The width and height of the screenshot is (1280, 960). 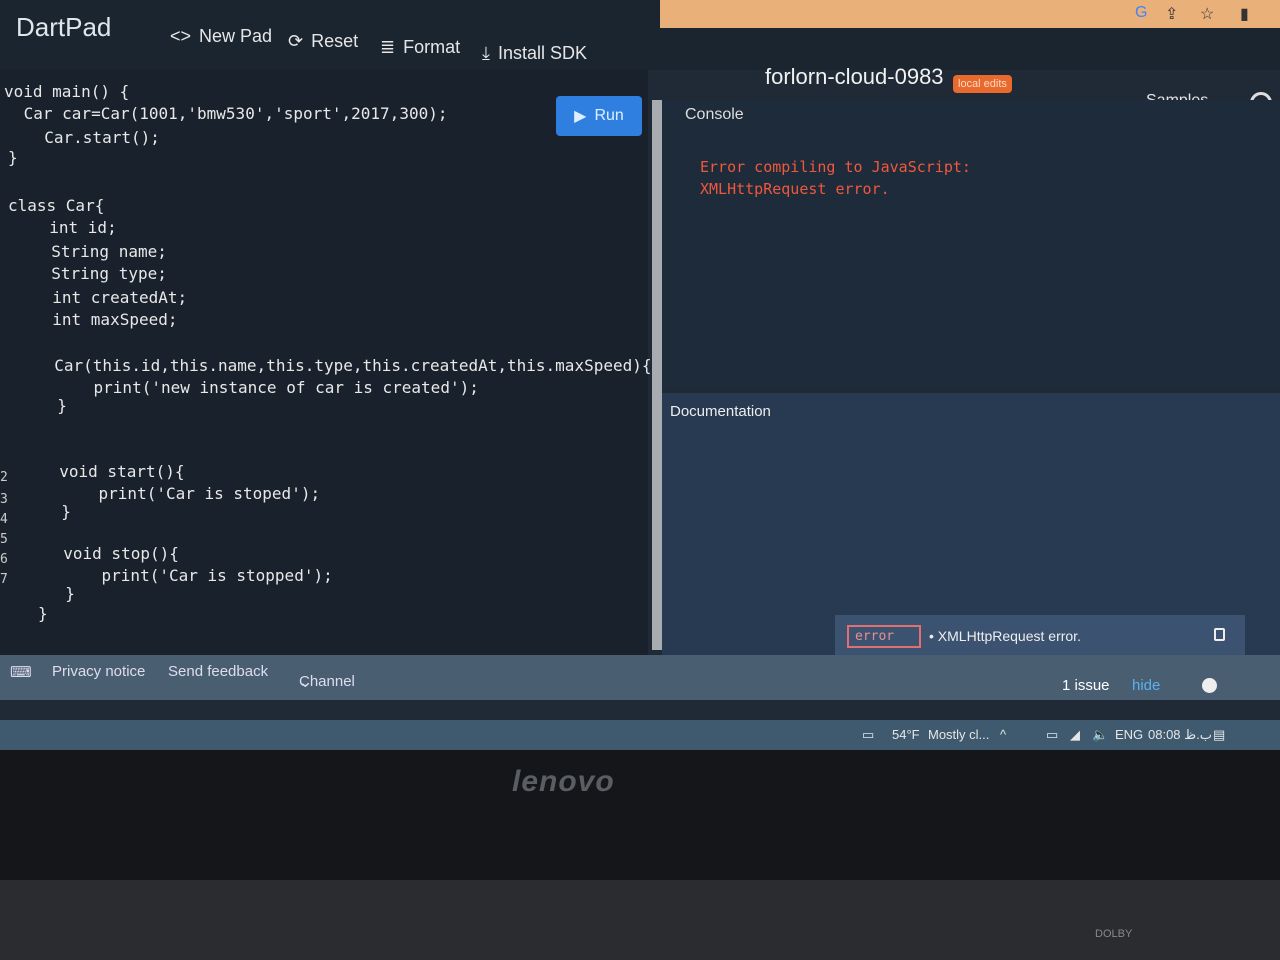 What do you see at coordinates (1180, 735) in the screenshot?
I see `clock: 08:08 ب.ظ` at bounding box center [1180, 735].